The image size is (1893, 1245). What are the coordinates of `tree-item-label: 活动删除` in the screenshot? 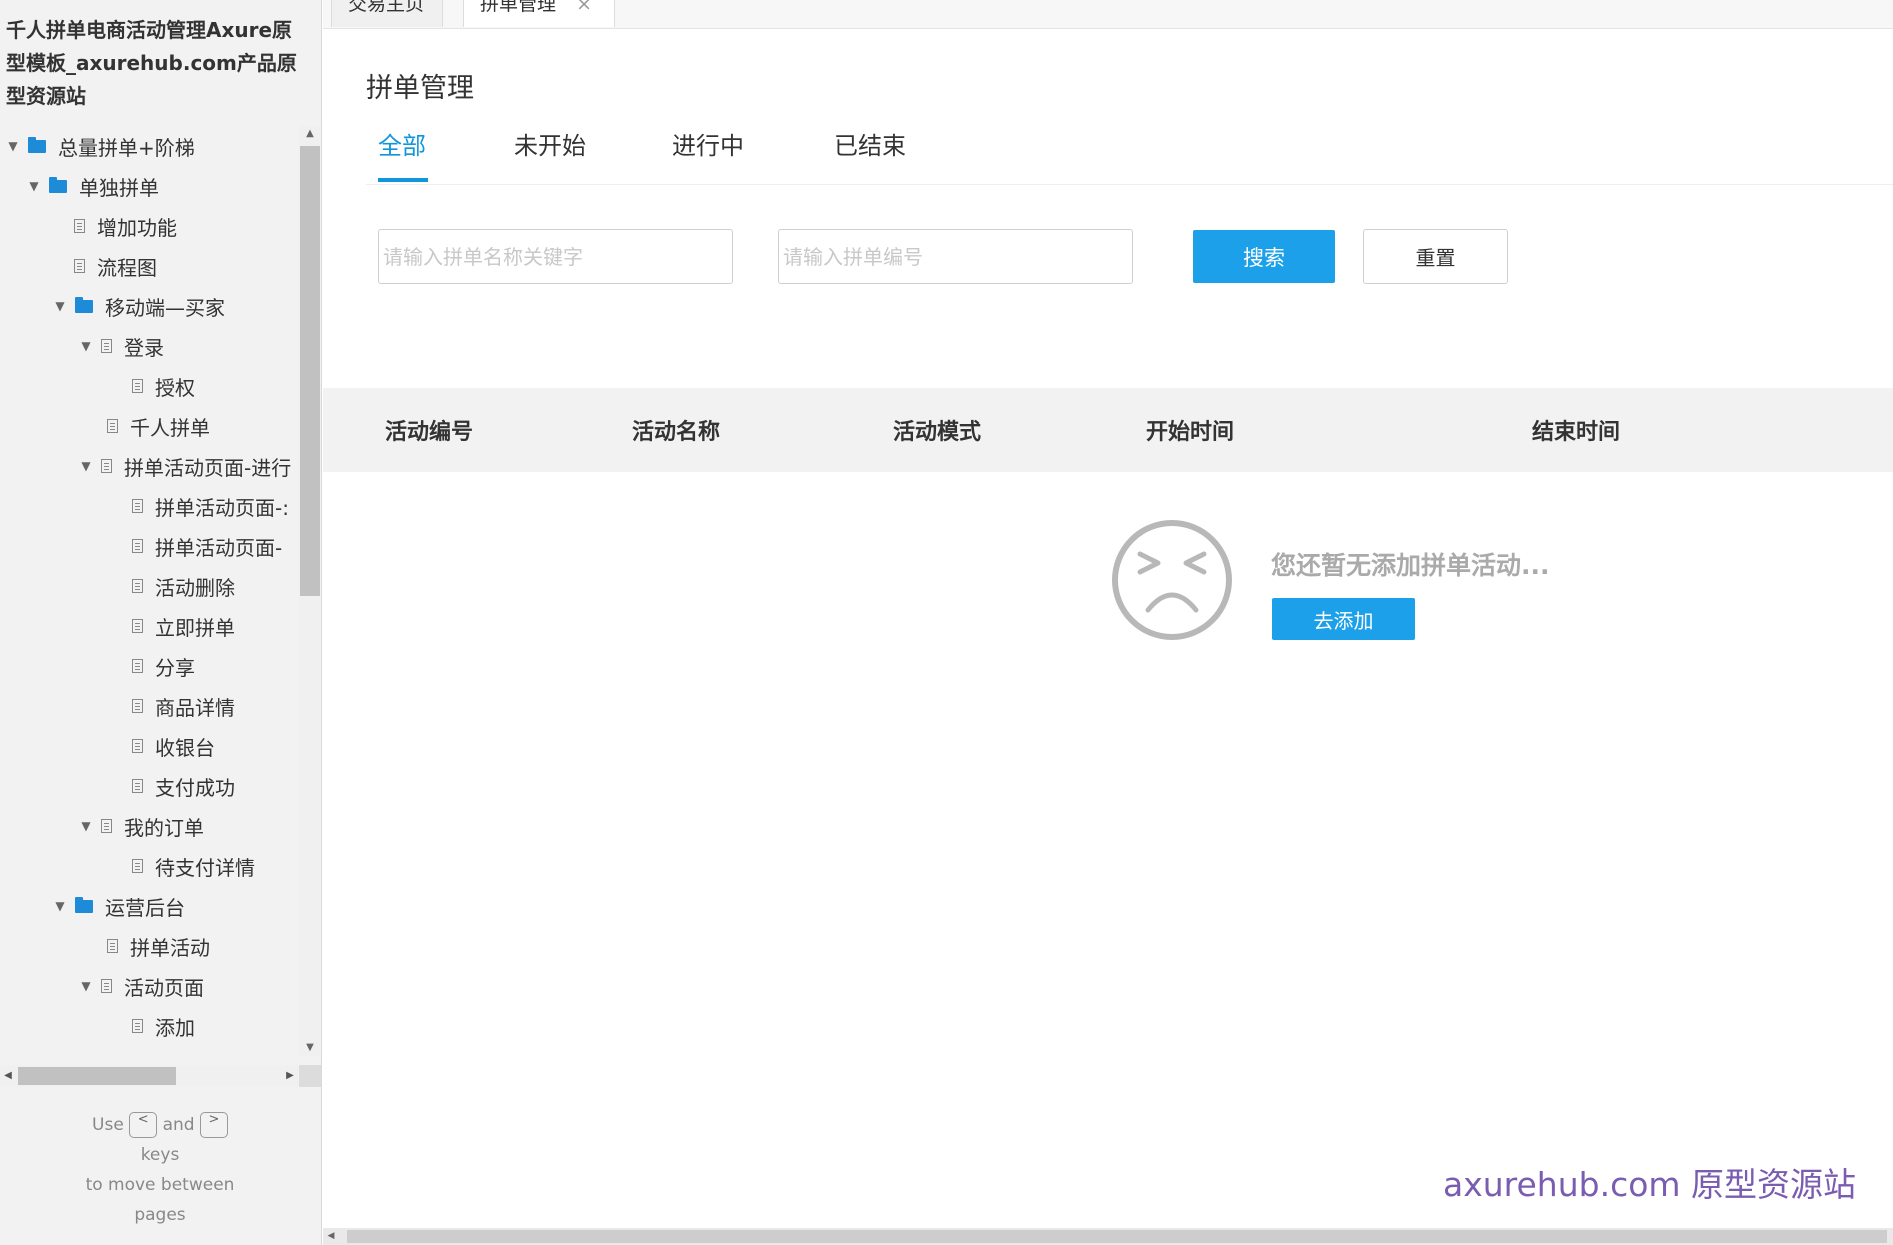 It's located at (195, 587).